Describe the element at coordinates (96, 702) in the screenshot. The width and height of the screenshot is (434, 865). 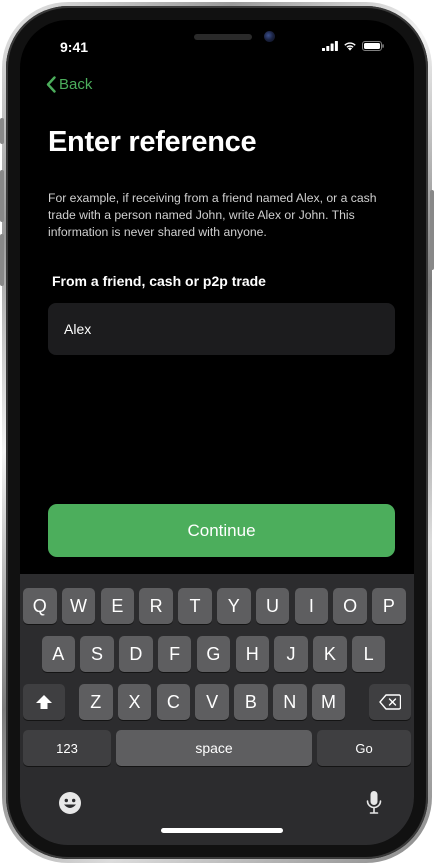
I see `key-z: Z` at that location.